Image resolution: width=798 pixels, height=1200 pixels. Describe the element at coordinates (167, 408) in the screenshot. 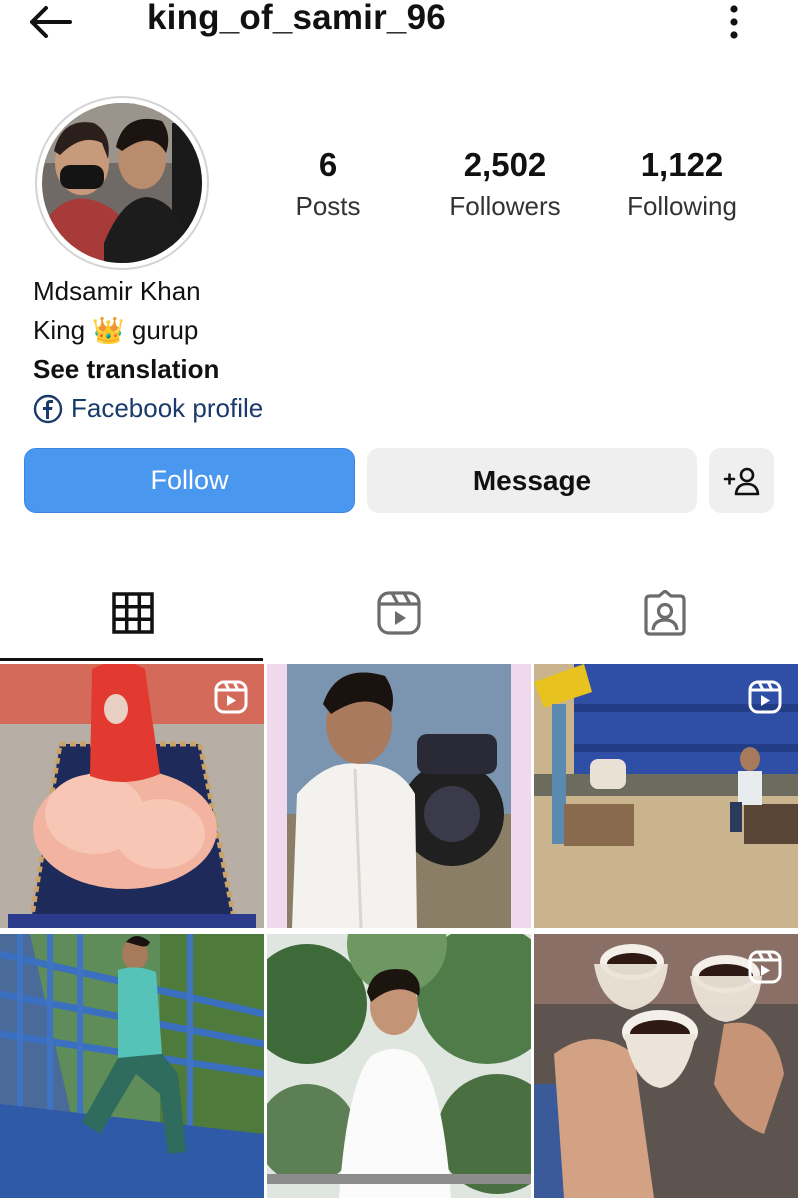

I see `facebook-profile-label: Facebook profile` at that location.